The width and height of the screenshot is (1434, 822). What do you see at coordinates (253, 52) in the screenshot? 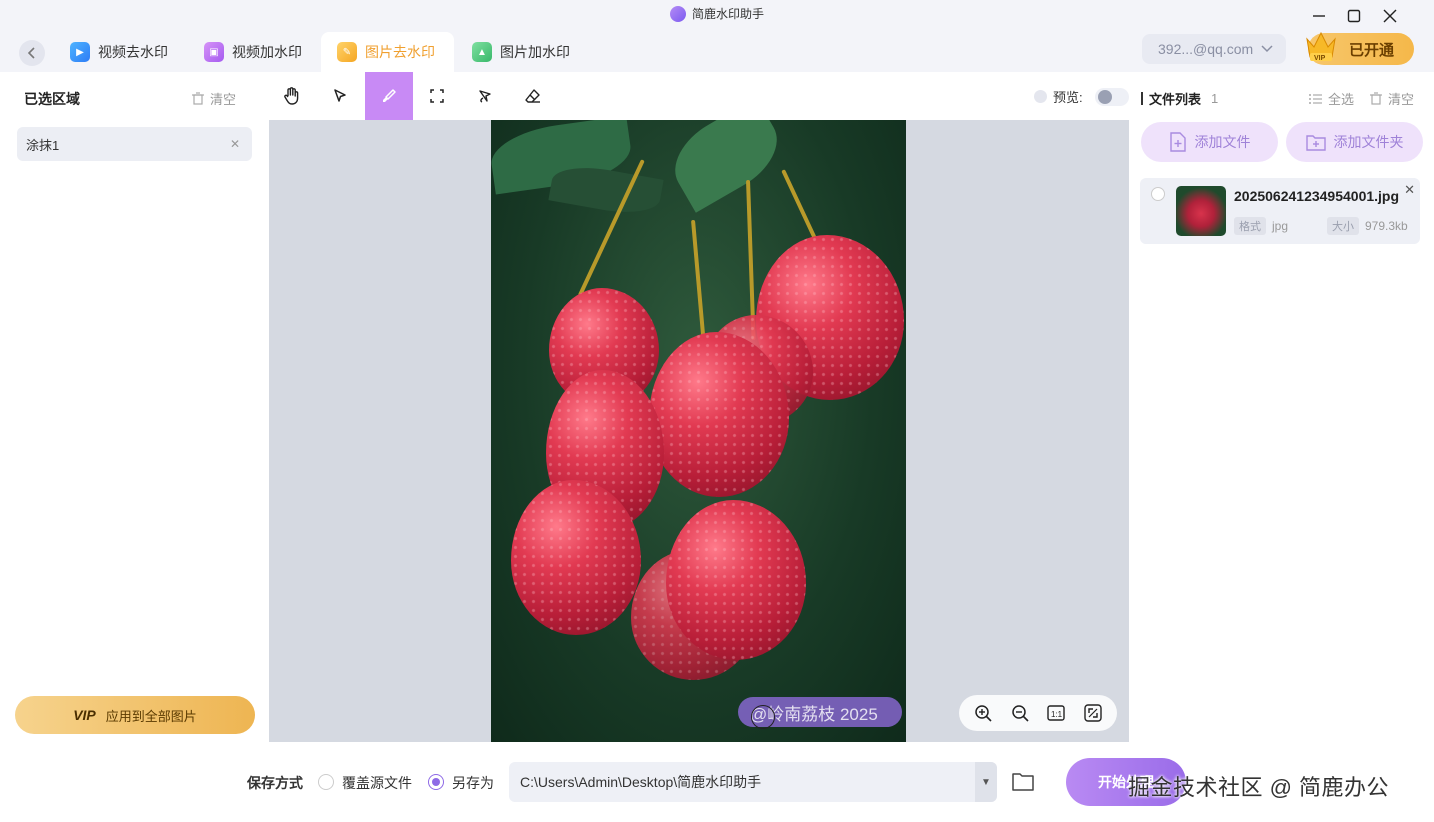
I see `tab-video-add-watermark: ▣ 视频加水印` at bounding box center [253, 52].